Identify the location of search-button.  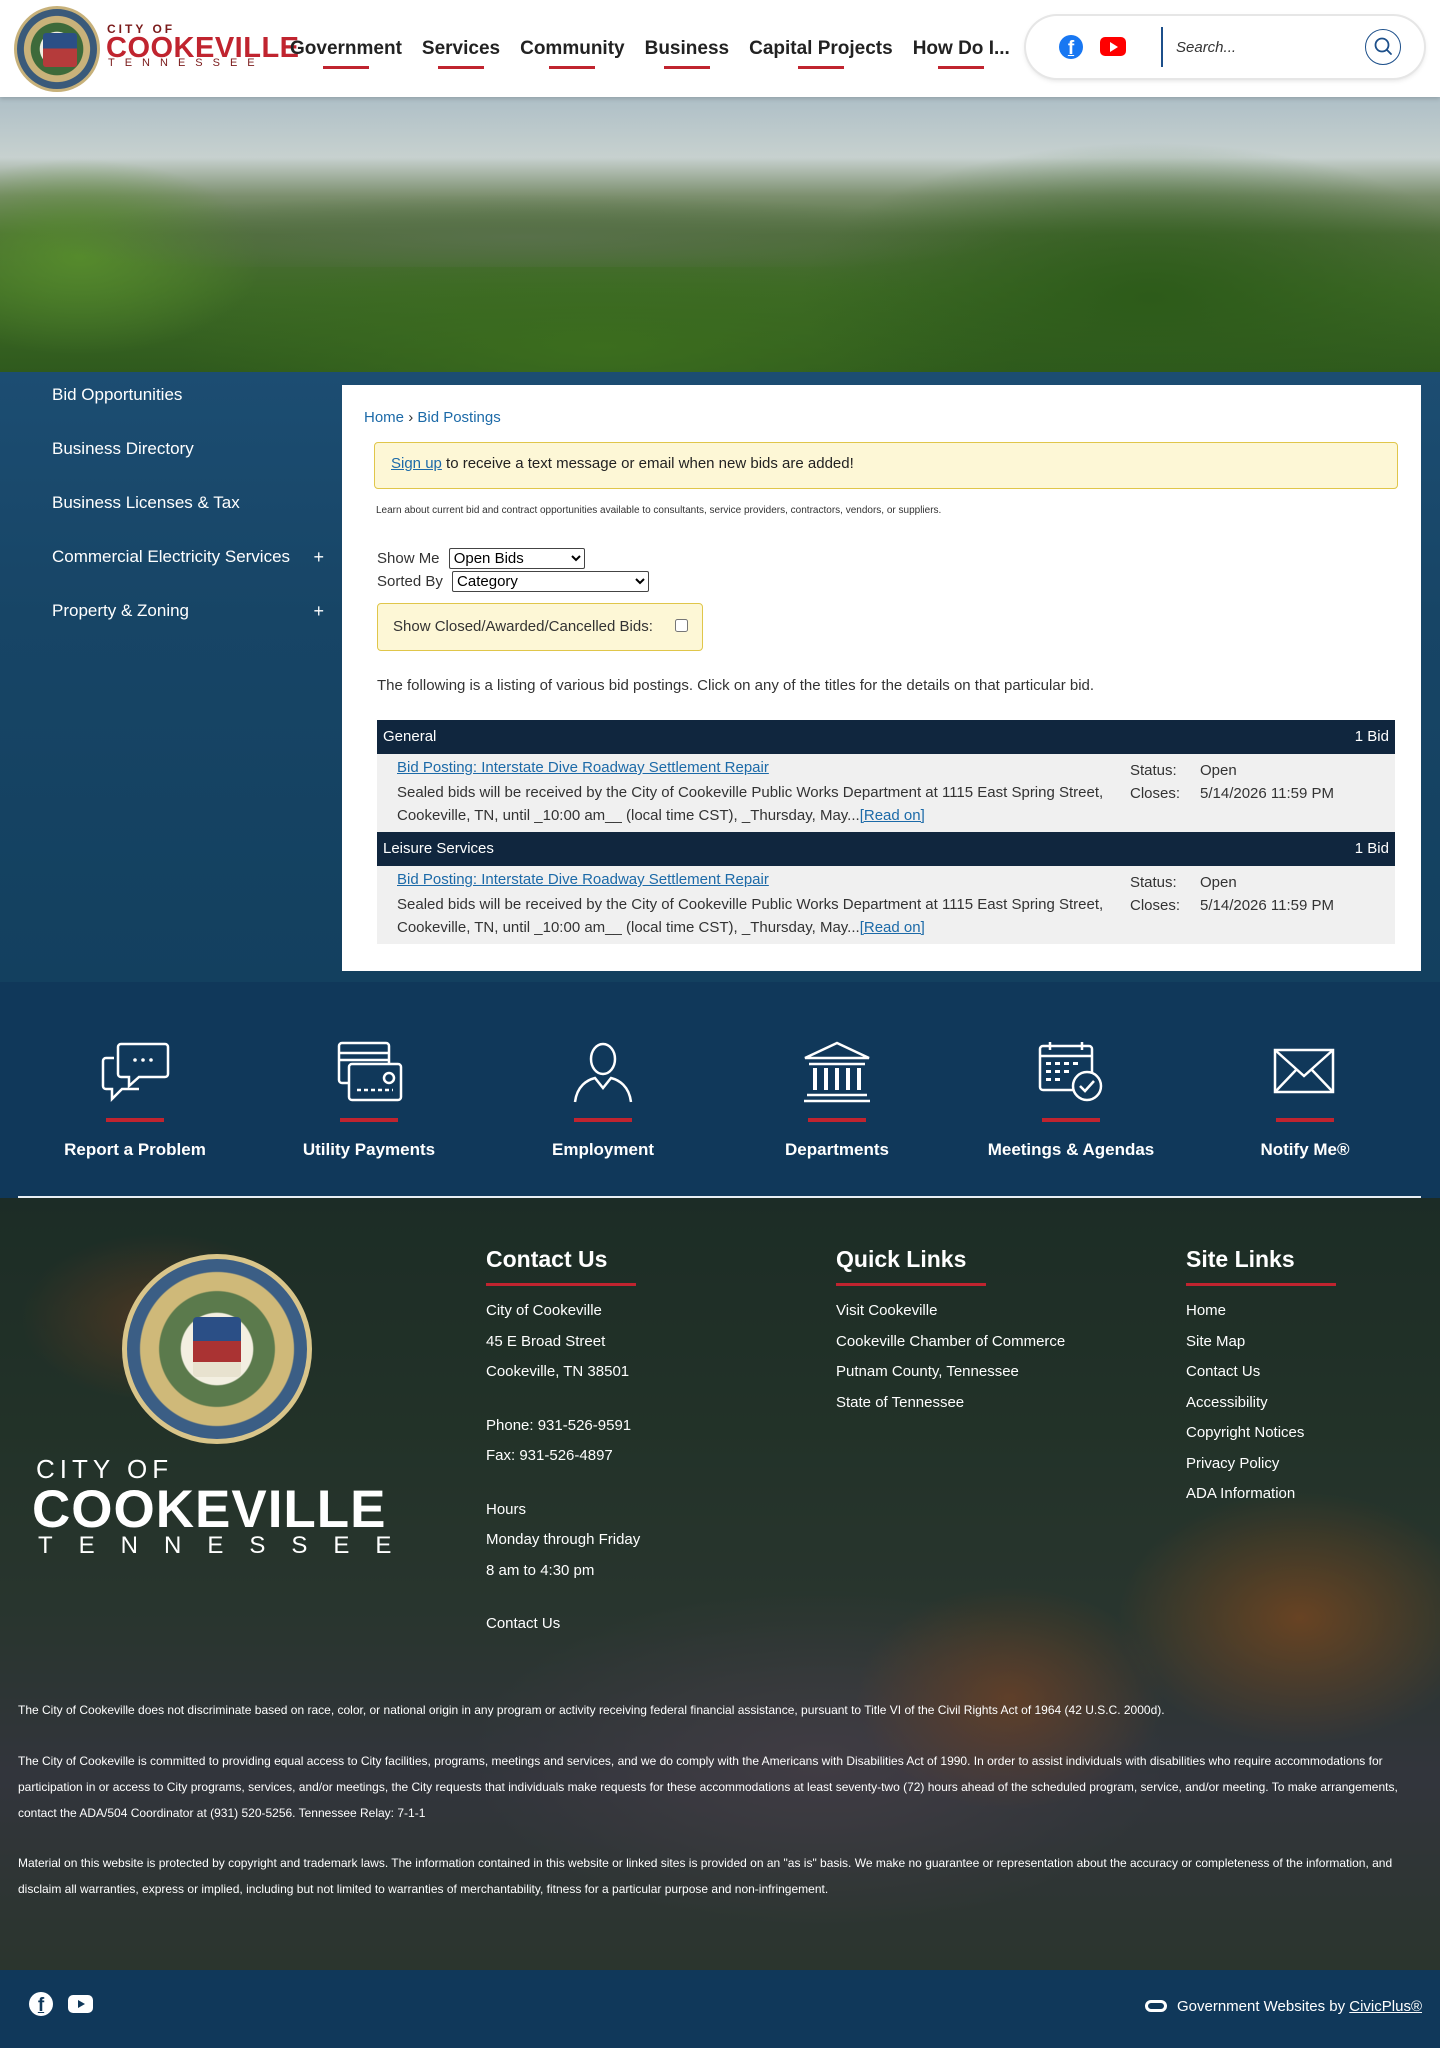
(1383, 47).